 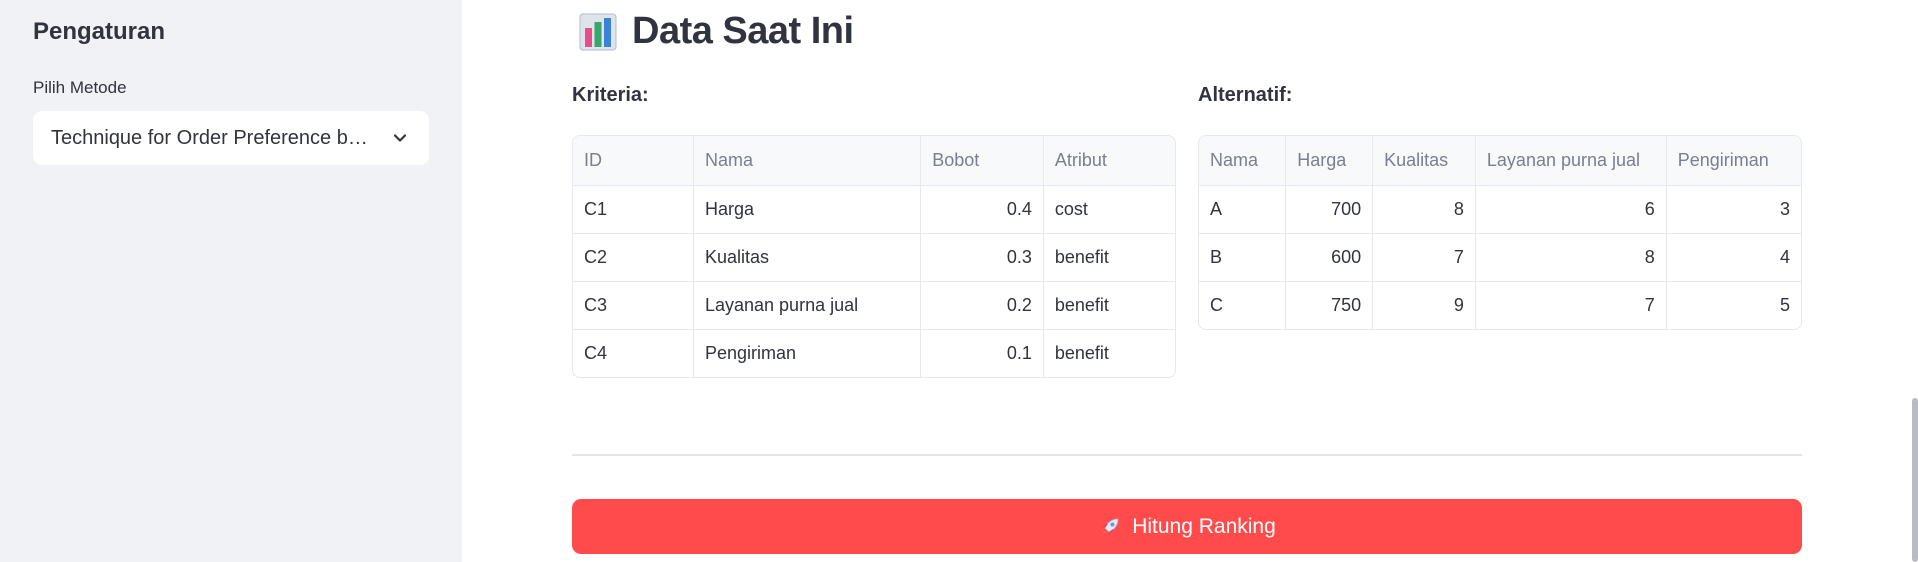 I want to click on table-row: C3 Layanan purna jual 0.2 benefit, so click(x=874, y=305).